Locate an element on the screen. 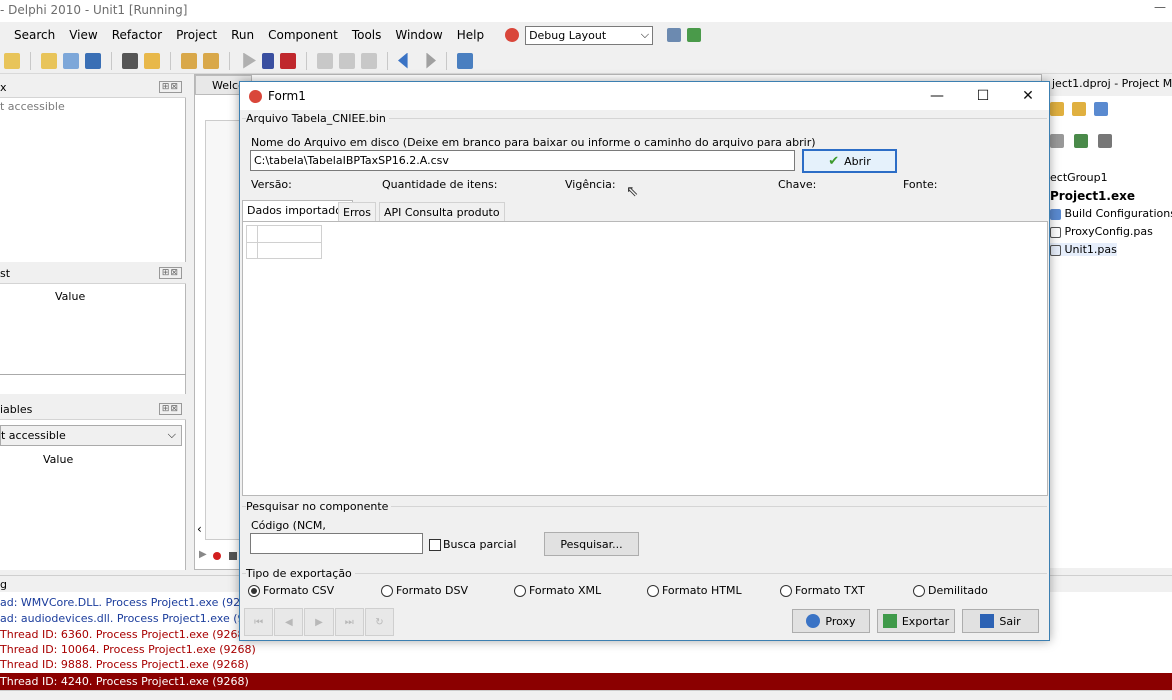 This screenshot has width=1172, height=700. radio-txt: Formato TXT is located at coordinates (822, 590).